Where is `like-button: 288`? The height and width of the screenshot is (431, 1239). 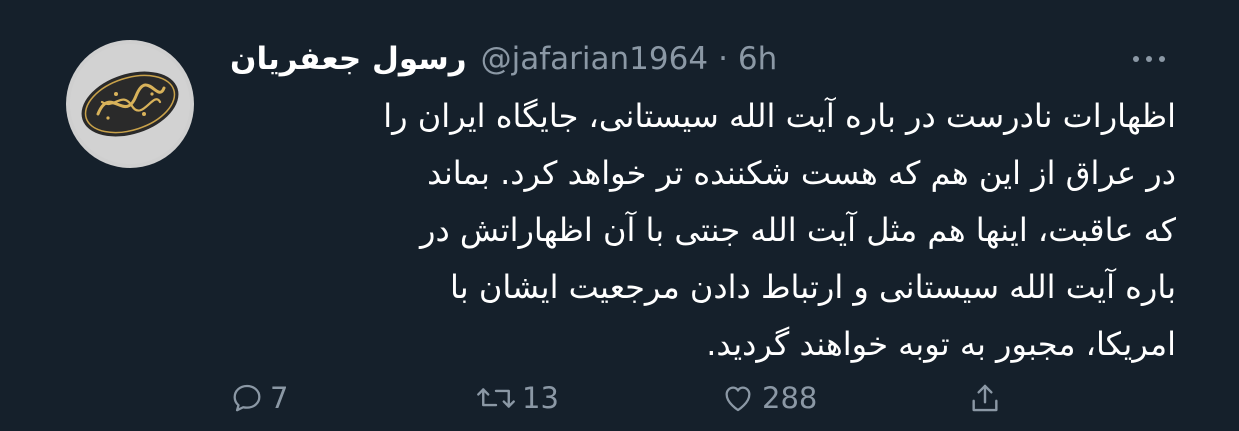 like-button: 288 is located at coordinates (768, 398).